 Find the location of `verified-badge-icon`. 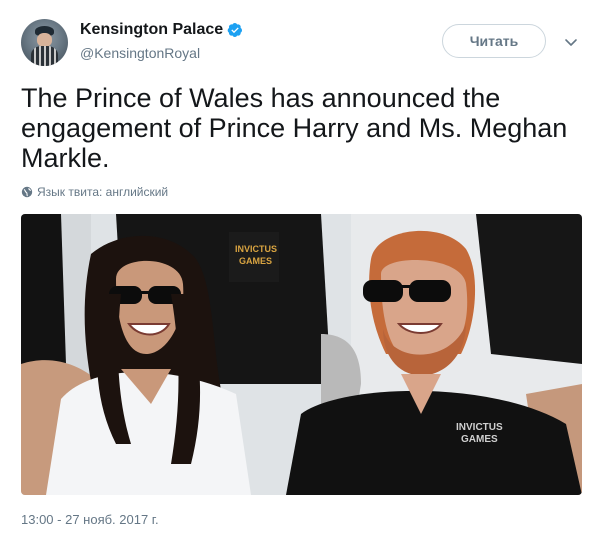

verified-badge-icon is located at coordinates (235, 30).